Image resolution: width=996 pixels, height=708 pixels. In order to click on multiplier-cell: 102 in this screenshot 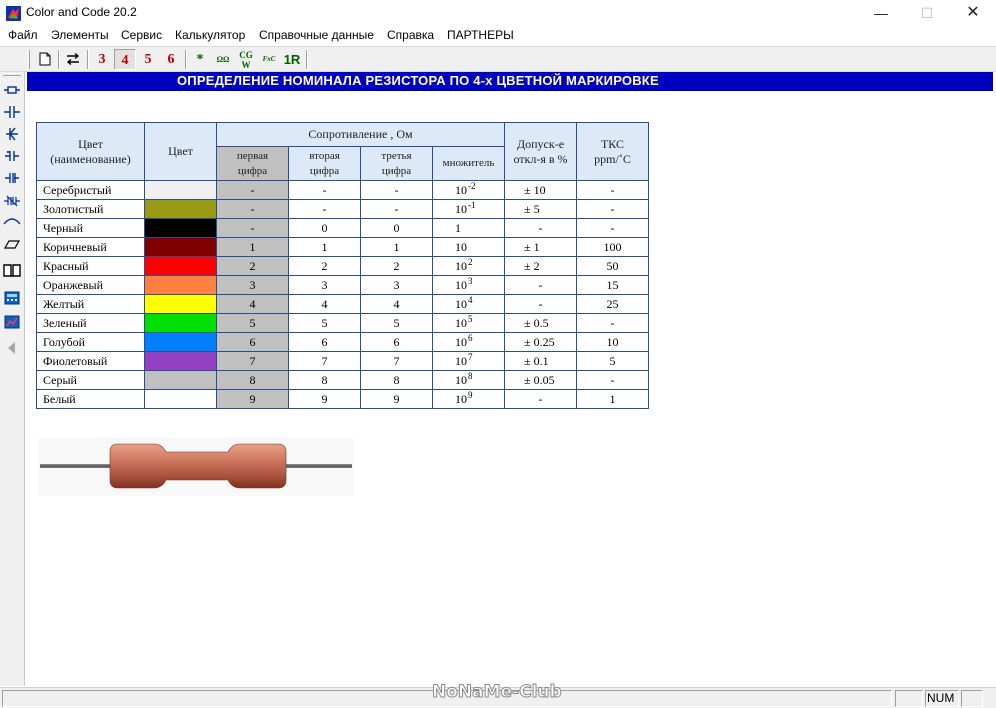, I will do `click(468, 266)`.